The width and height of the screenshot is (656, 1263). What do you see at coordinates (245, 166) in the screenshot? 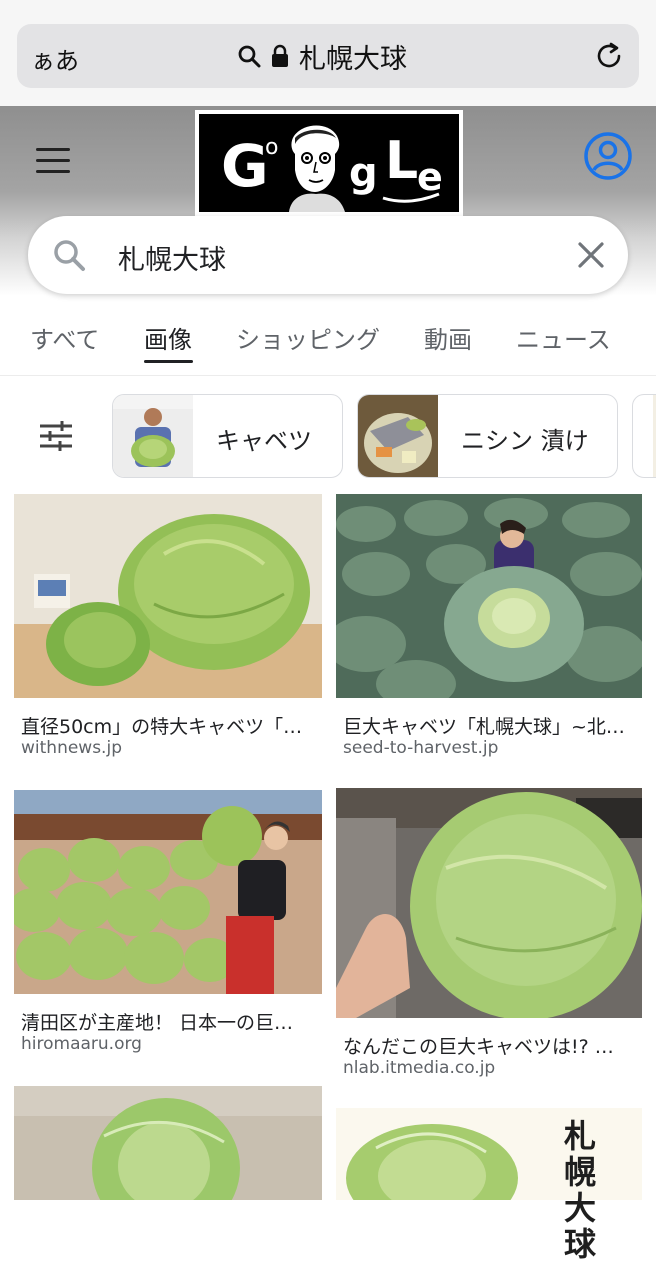
I see `doodle-letter-g: G` at bounding box center [245, 166].